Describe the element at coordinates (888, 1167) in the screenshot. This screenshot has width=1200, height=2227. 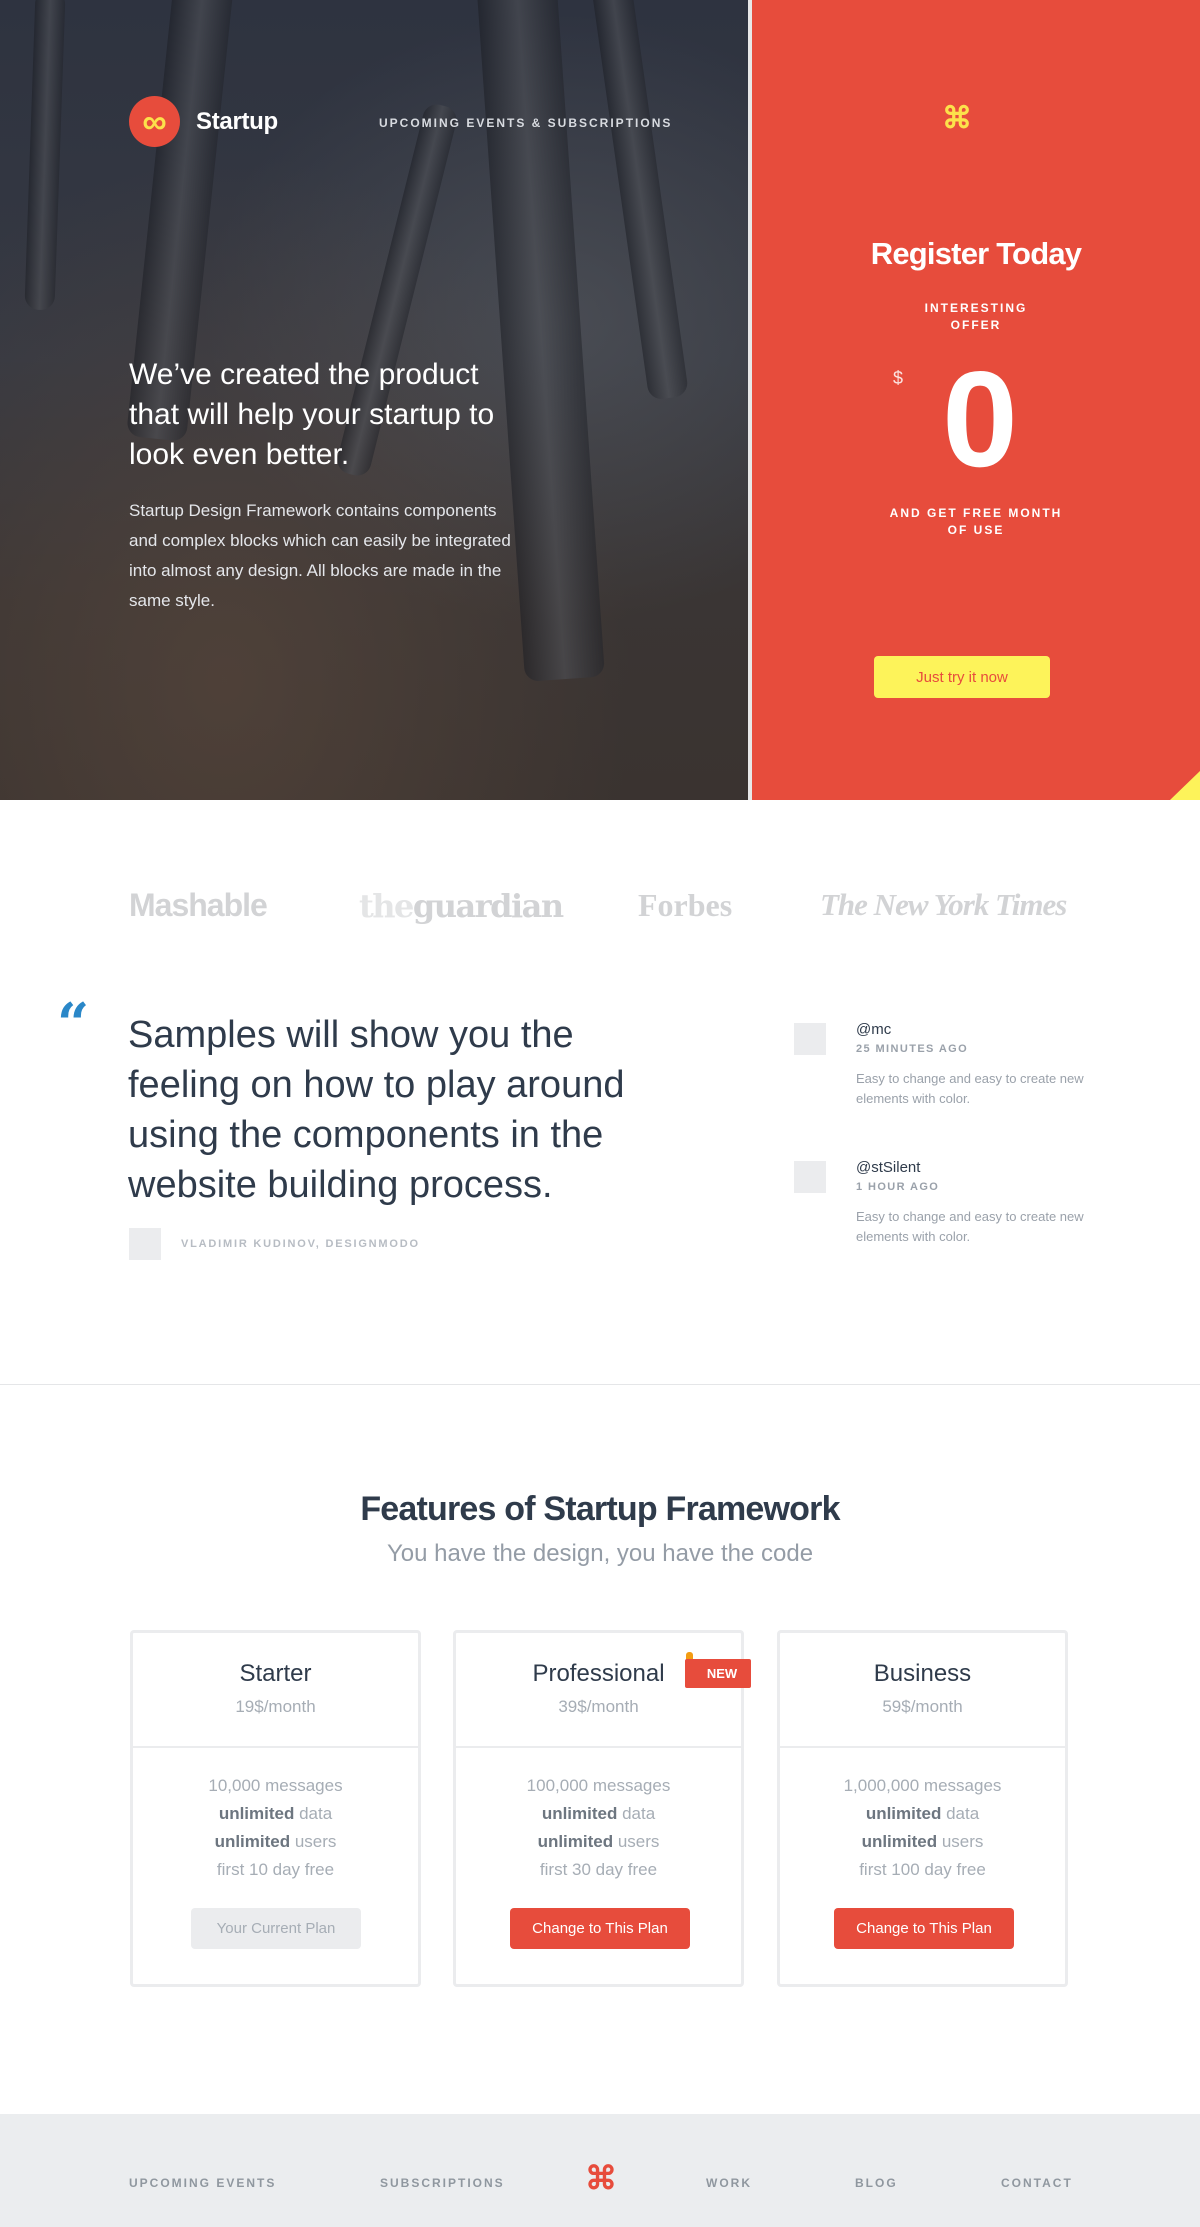
I see `tweet-handle: @stSilent` at that location.